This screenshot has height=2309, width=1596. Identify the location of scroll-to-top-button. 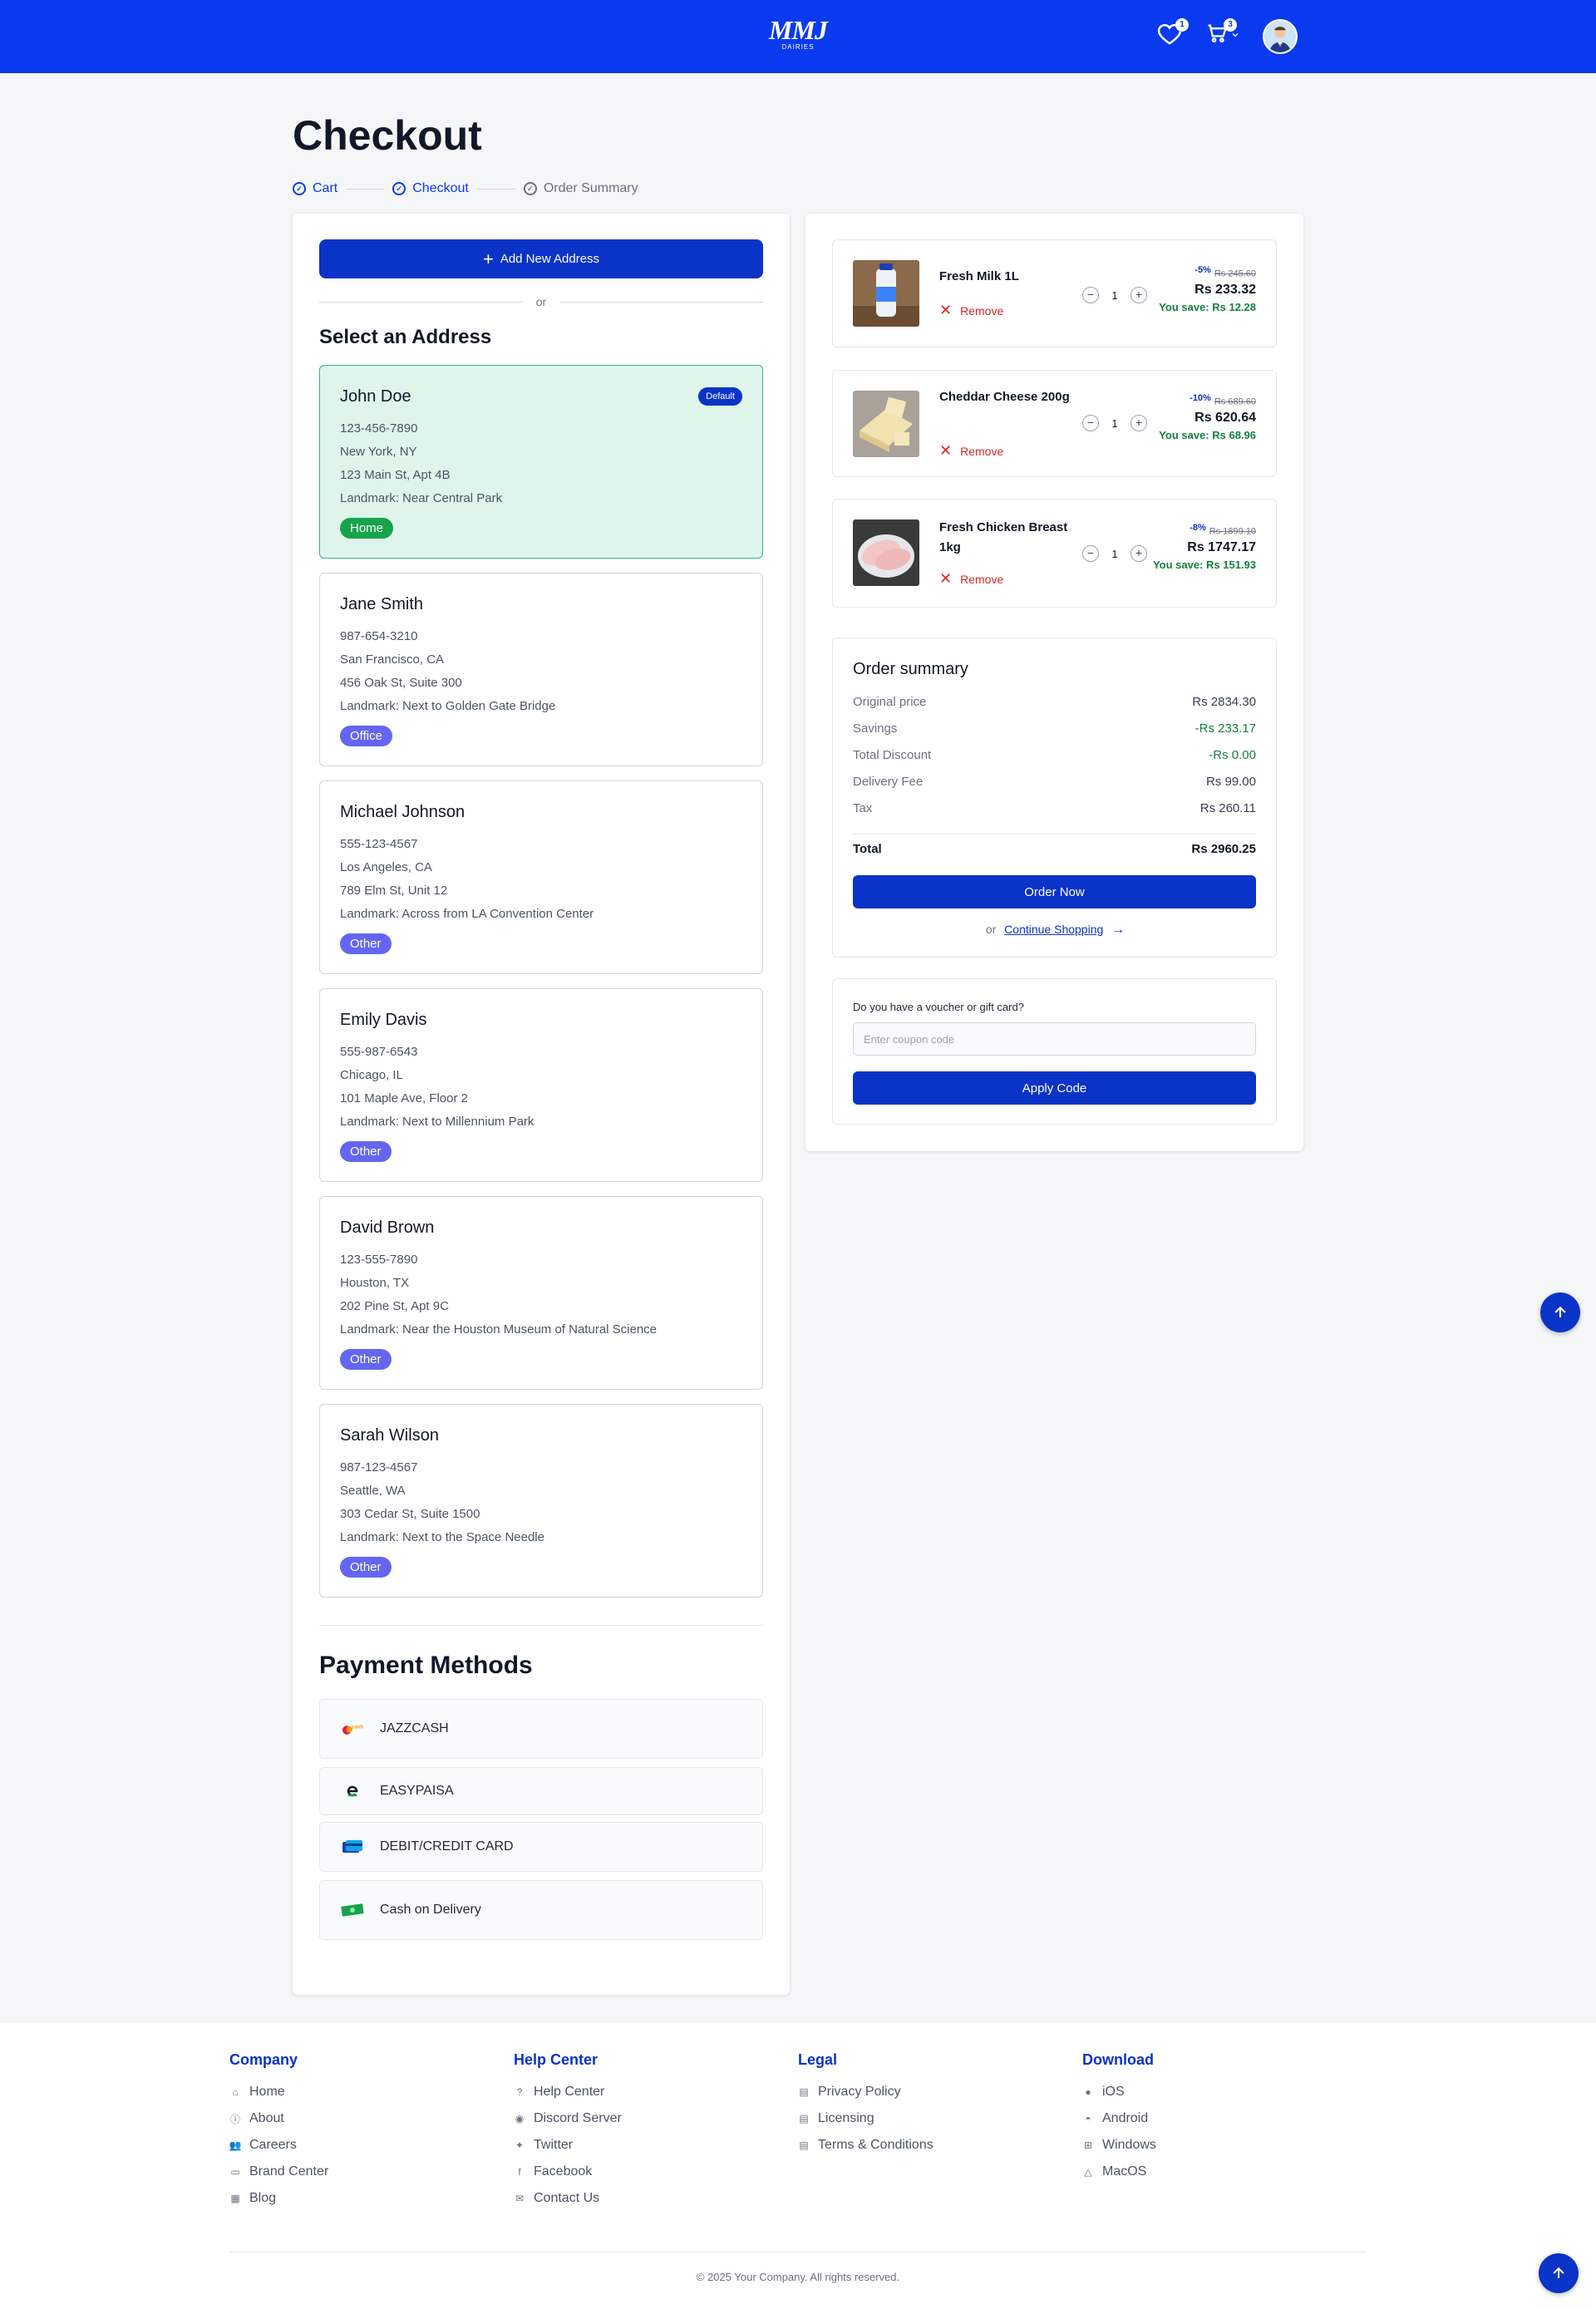
(1560, 1312).